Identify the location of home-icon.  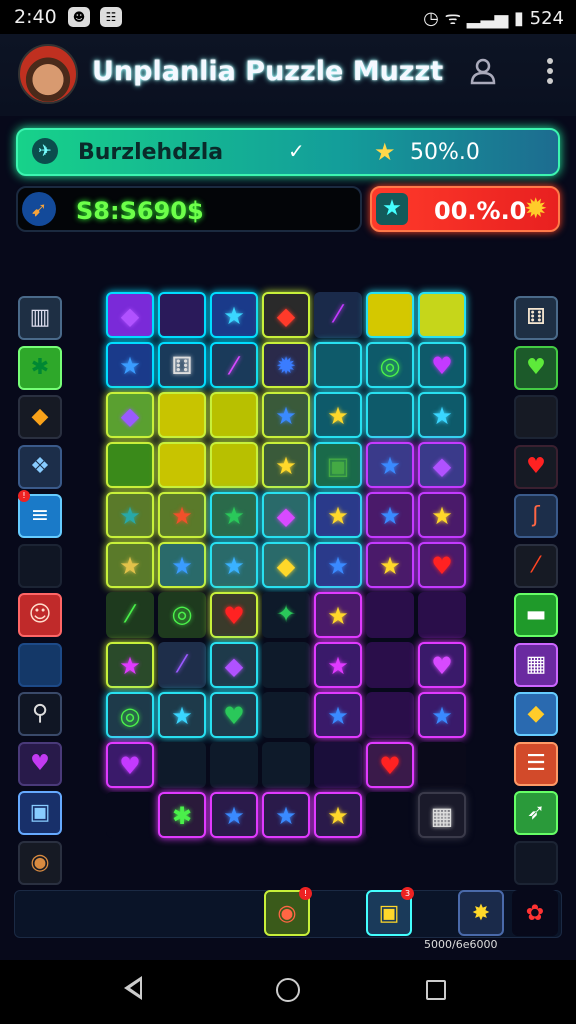
(288, 990).